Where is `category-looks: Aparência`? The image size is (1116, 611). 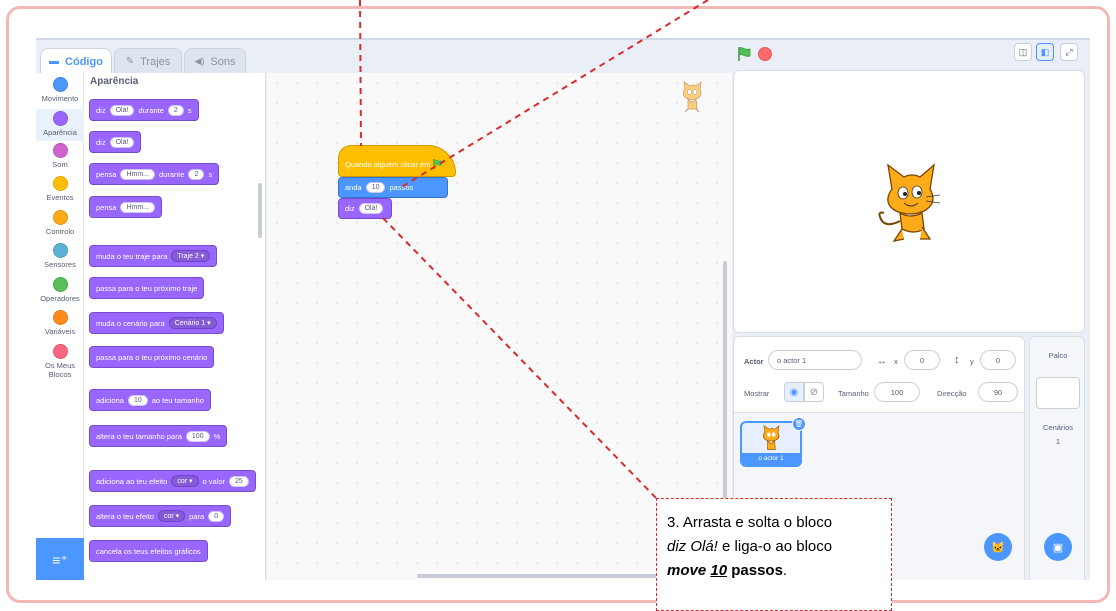 category-looks: Aparência is located at coordinates (60, 125).